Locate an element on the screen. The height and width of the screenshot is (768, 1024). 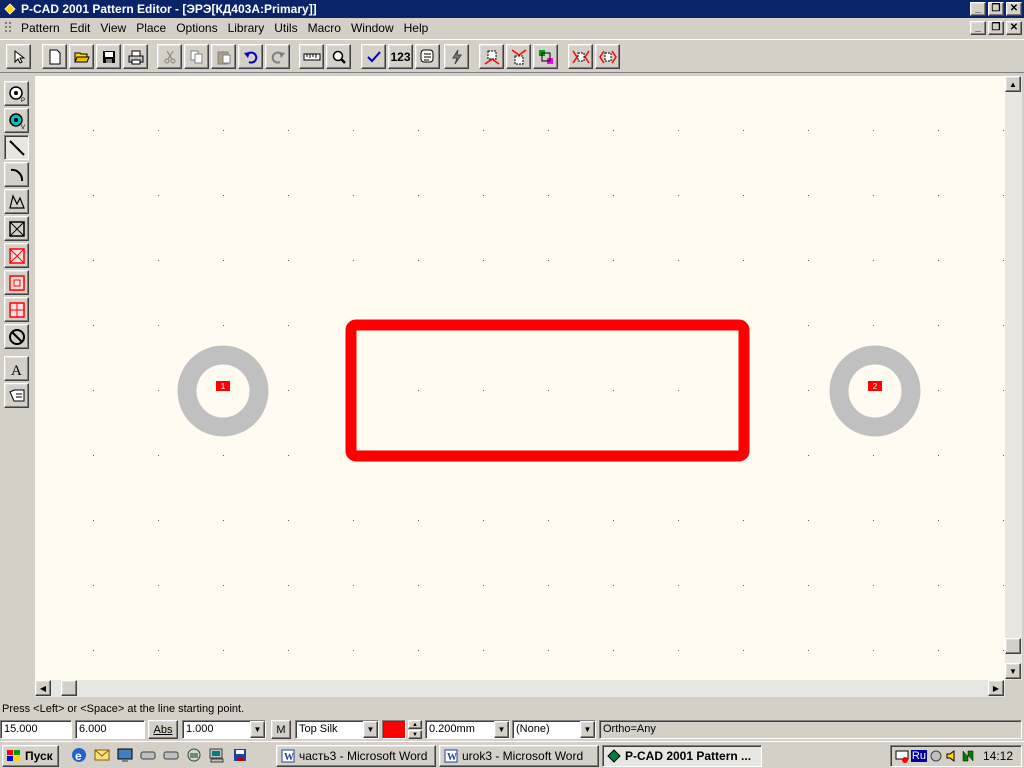
abs-button: Abs is located at coordinates (163, 729).